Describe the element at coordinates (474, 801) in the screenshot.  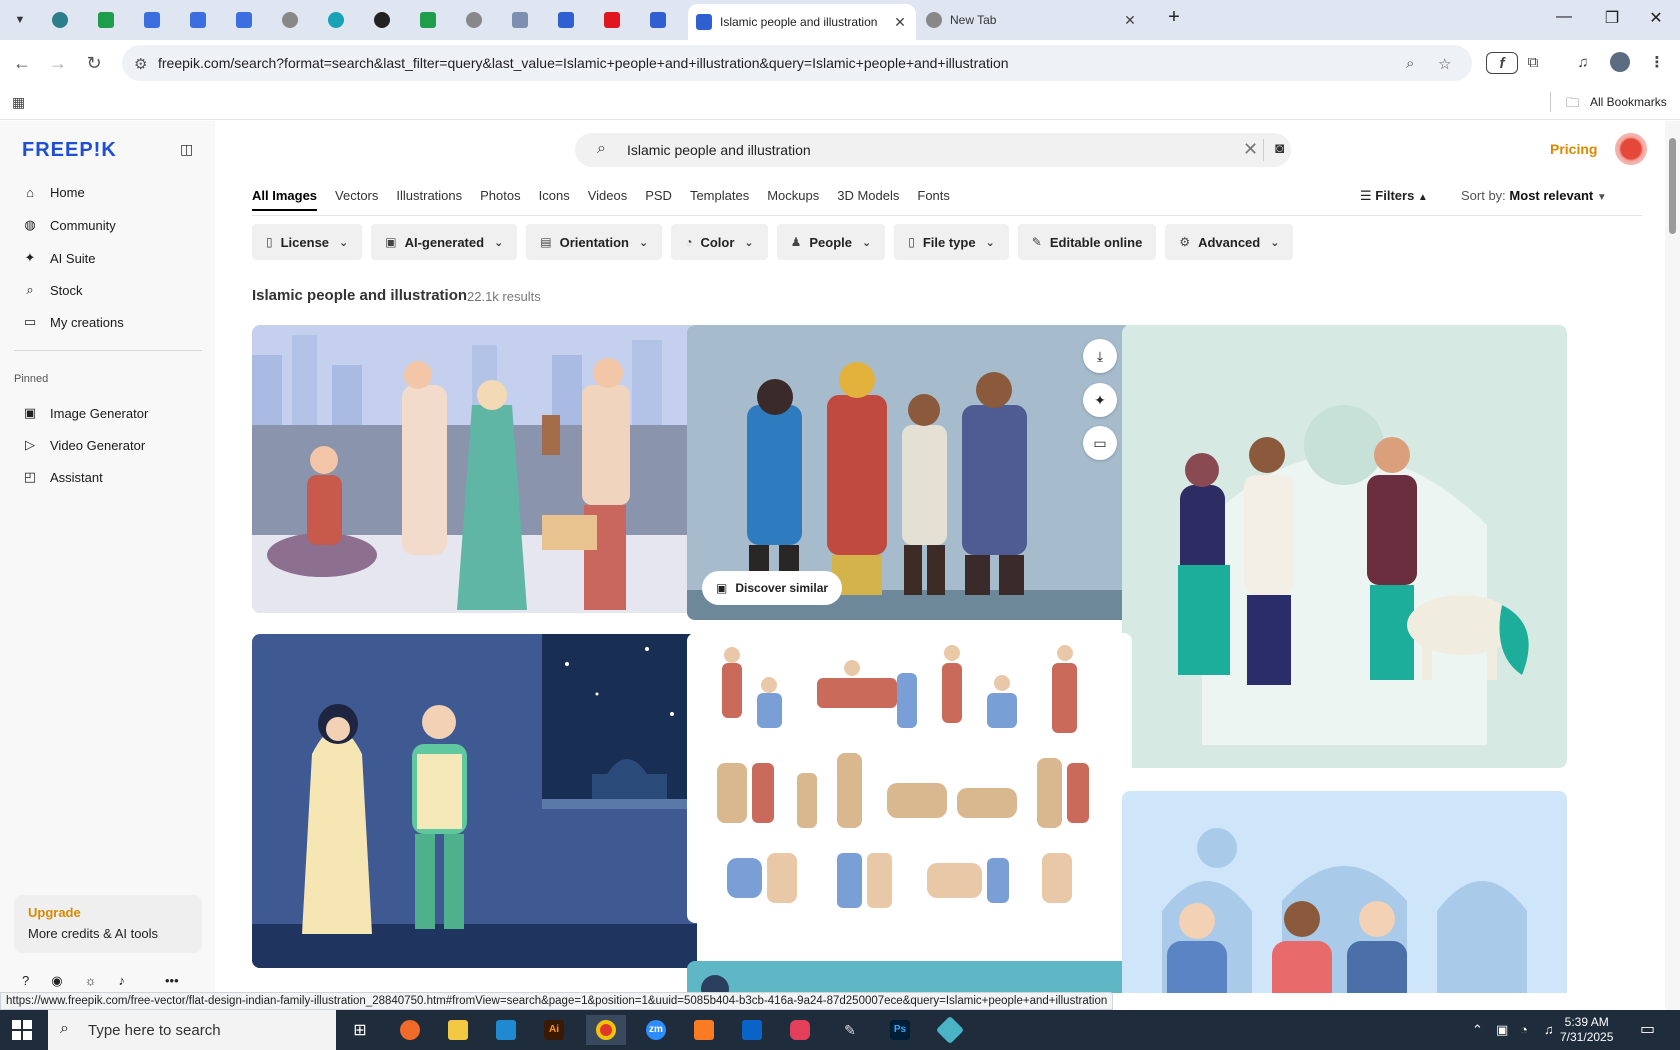
I see `result-card-prayer` at that location.